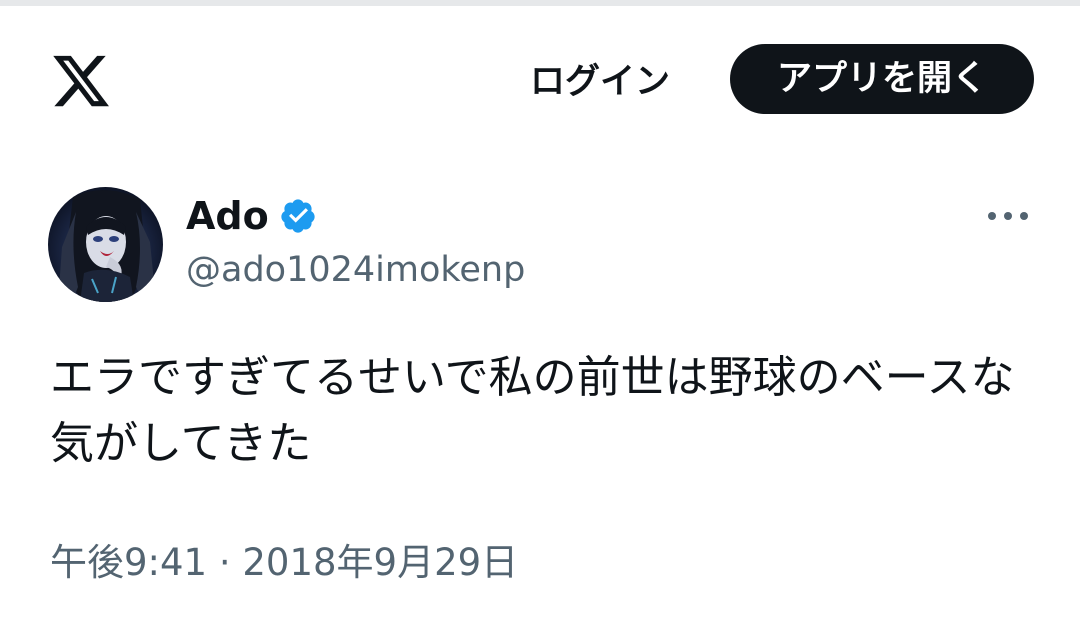 The image size is (1080, 625). I want to click on handle: @ado1024imokenp, so click(355, 270).